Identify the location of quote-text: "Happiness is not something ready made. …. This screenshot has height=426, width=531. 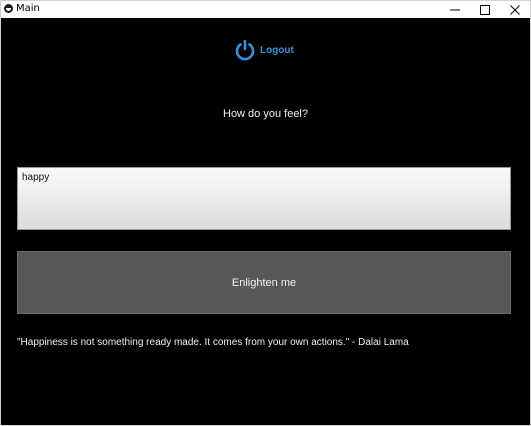
(213, 342).